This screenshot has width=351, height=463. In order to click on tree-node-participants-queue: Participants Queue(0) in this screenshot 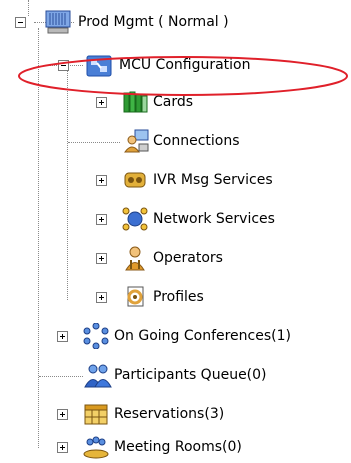, I will do `click(175, 376)`.